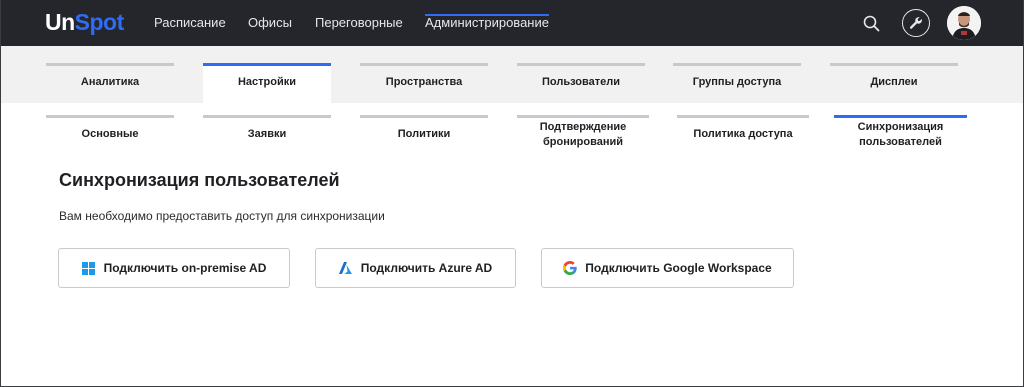 This screenshot has width=1024, height=387. What do you see at coordinates (743, 135) in the screenshot?
I see `subtab-access-policy: Политика доступа` at bounding box center [743, 135].